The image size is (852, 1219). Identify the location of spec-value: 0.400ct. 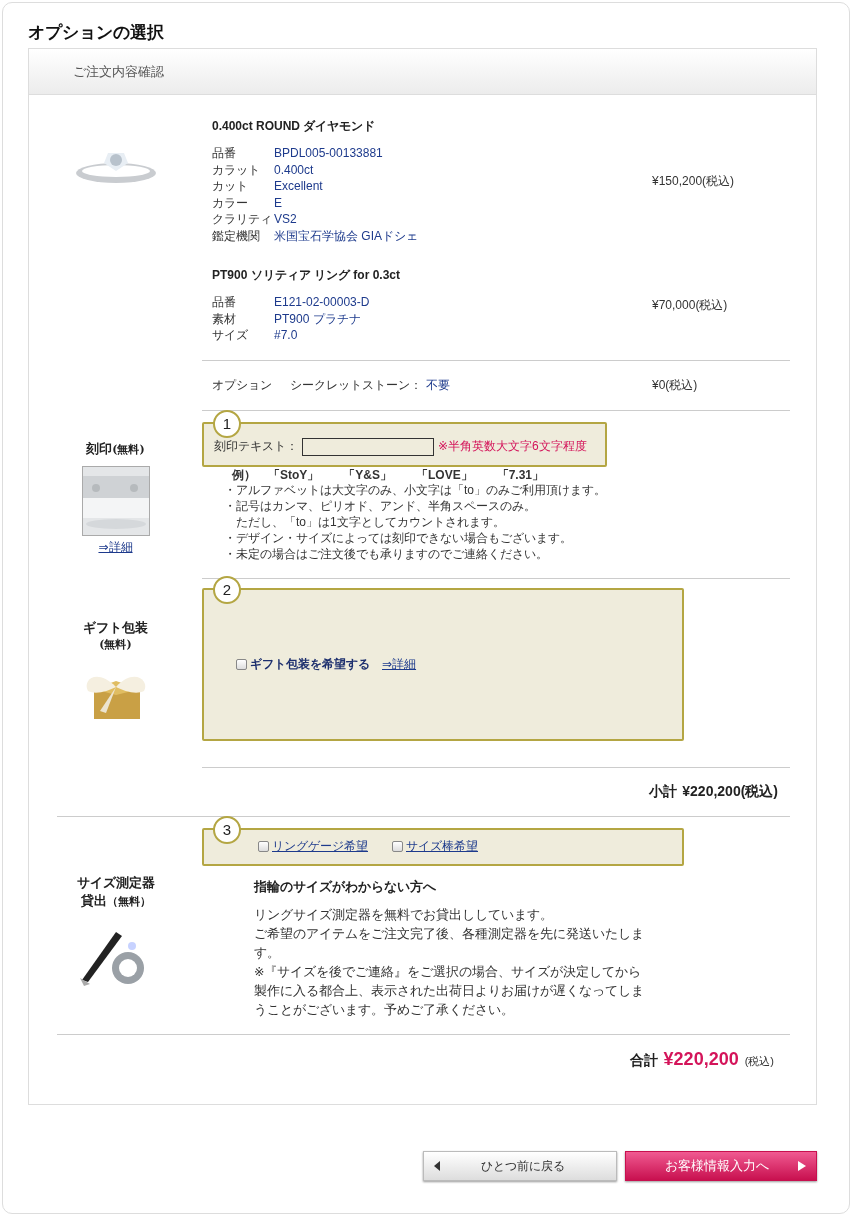
(294, 169).